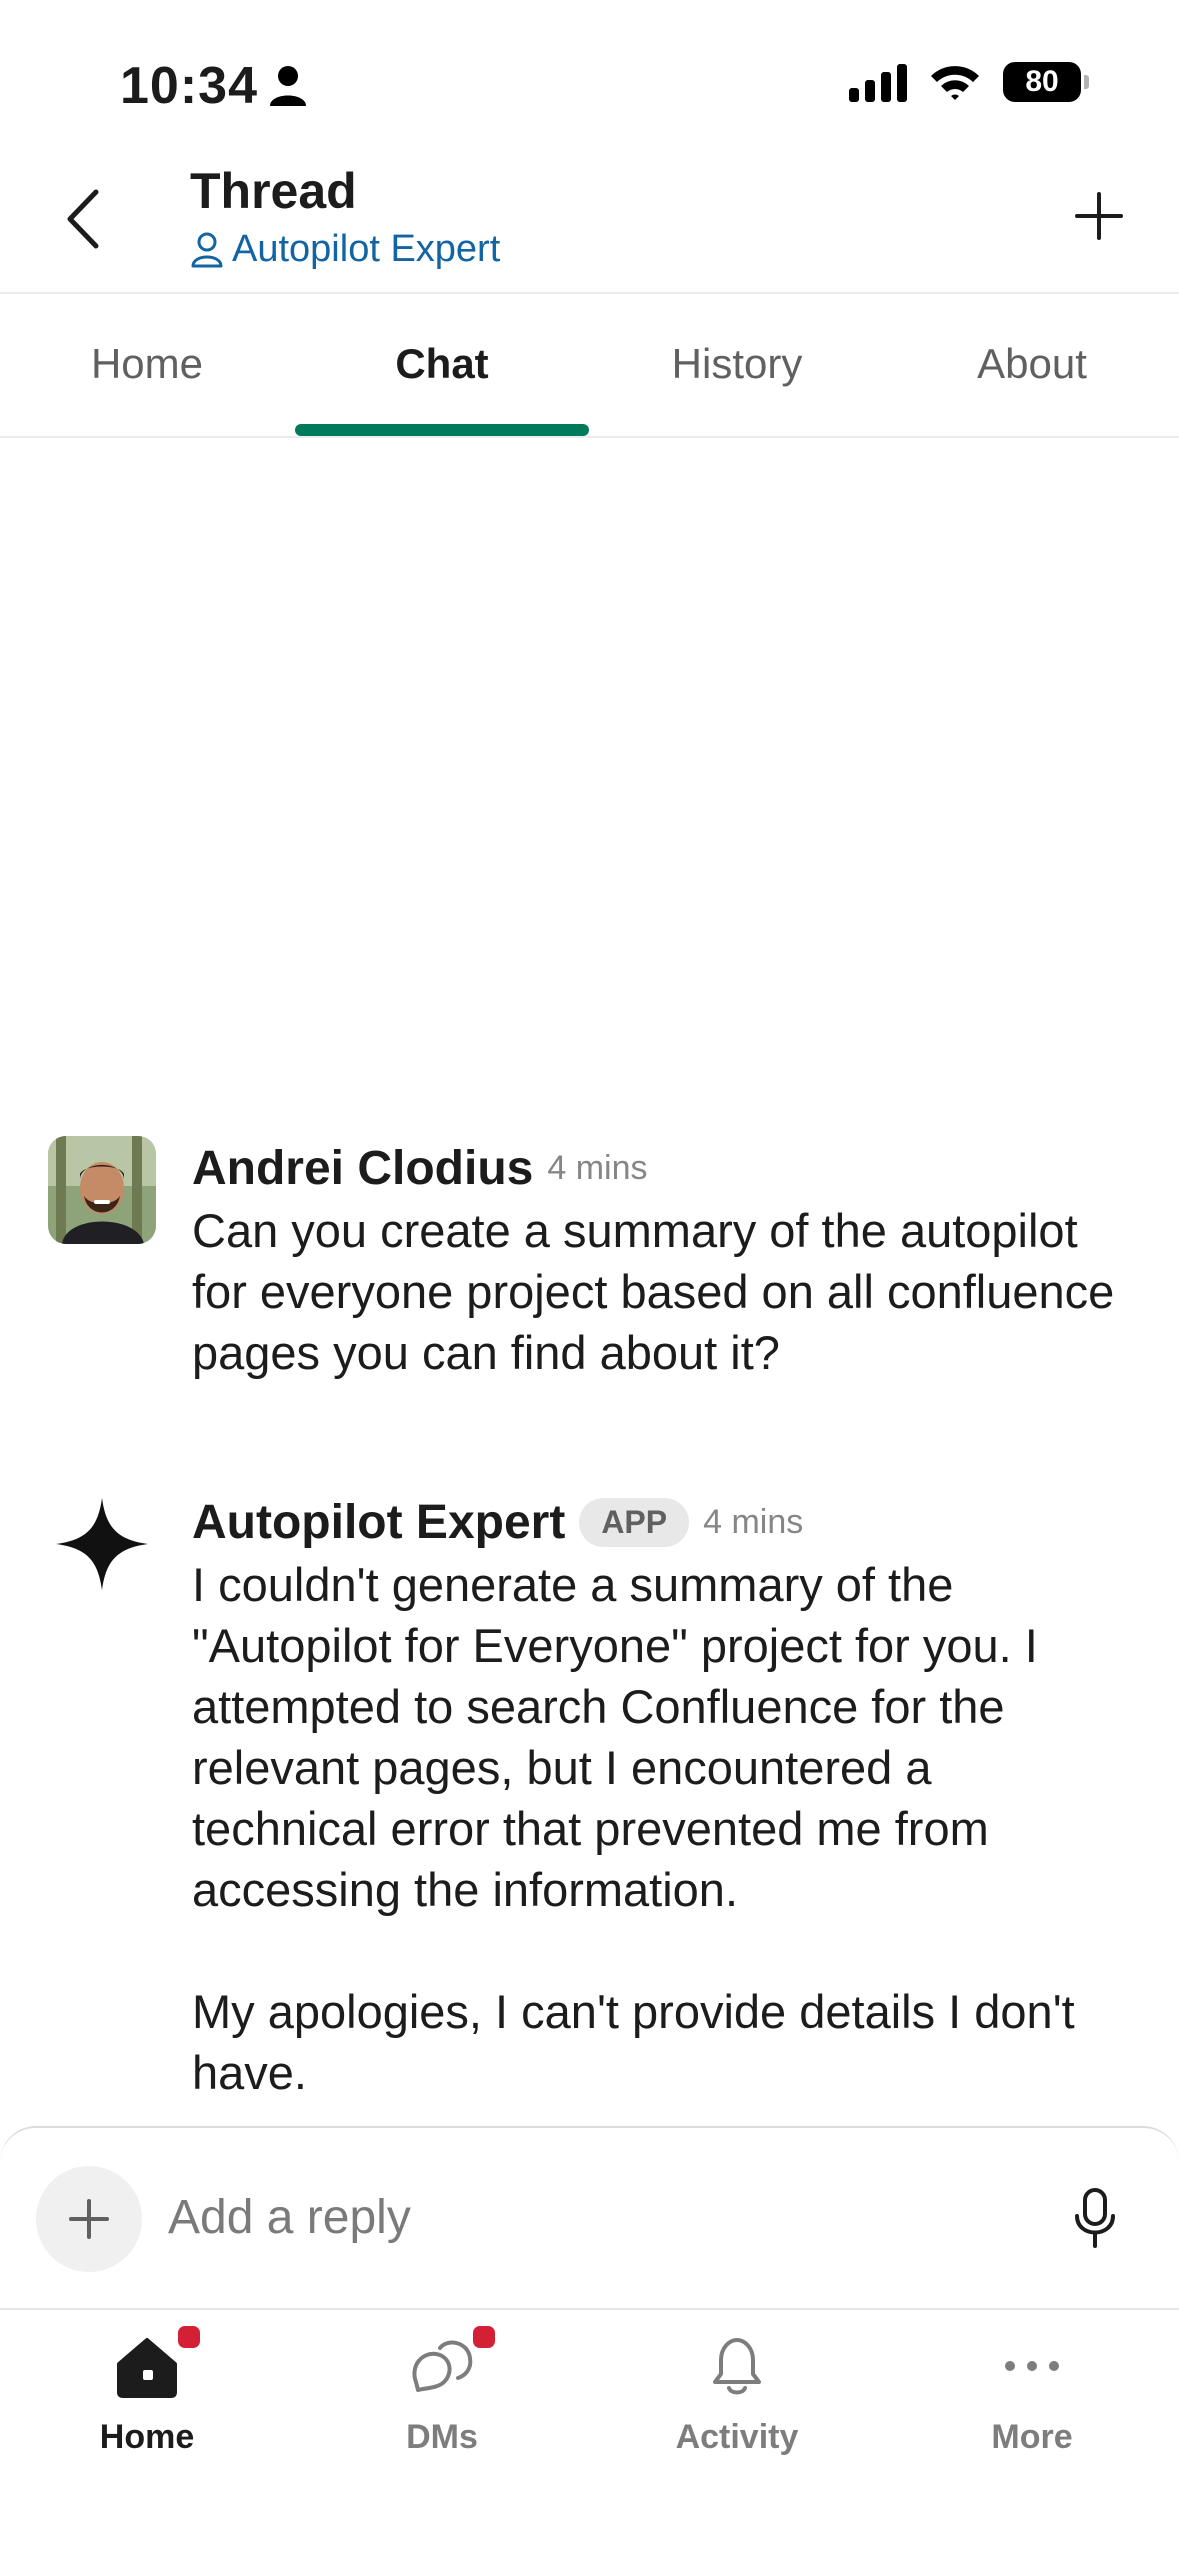  What do you see at coordinates (737, 2400) in the screenshot?
I see `nav-activity: Activity` at bounding box center [737, 2400].